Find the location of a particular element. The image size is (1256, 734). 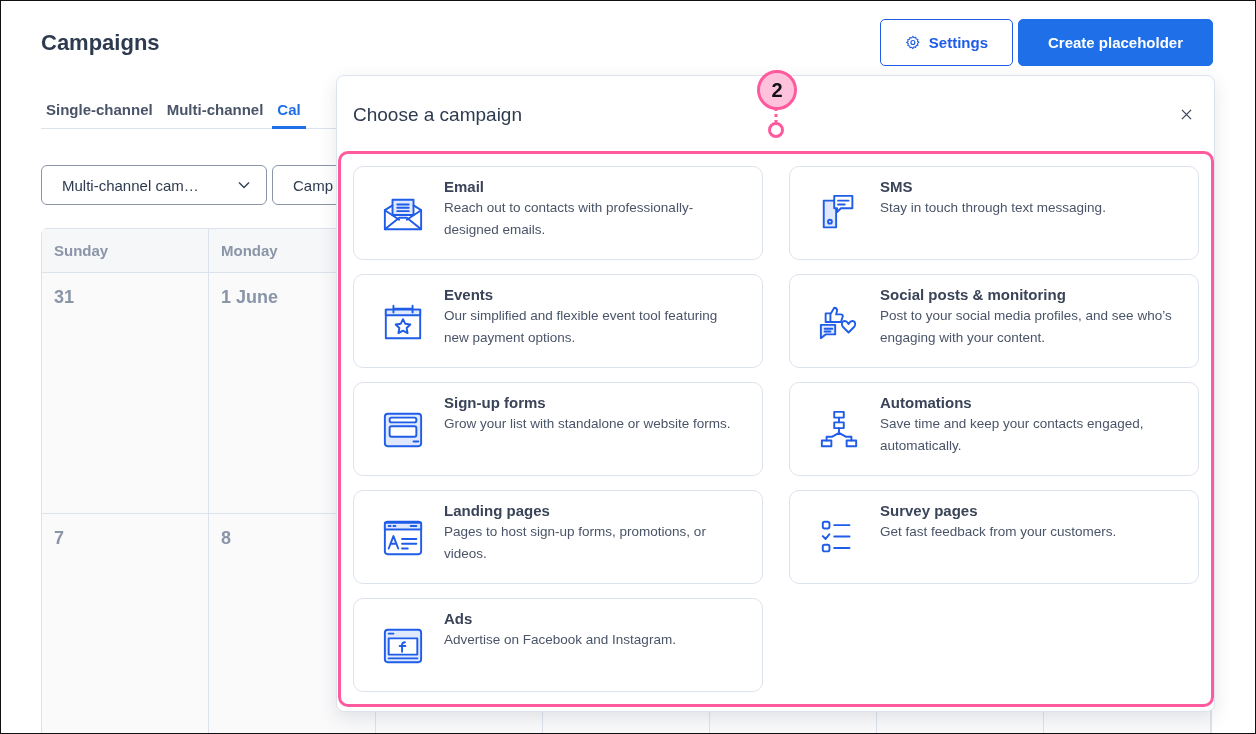

option-description: Stay in touch through text messaging. is located at coordinates (993, 208).